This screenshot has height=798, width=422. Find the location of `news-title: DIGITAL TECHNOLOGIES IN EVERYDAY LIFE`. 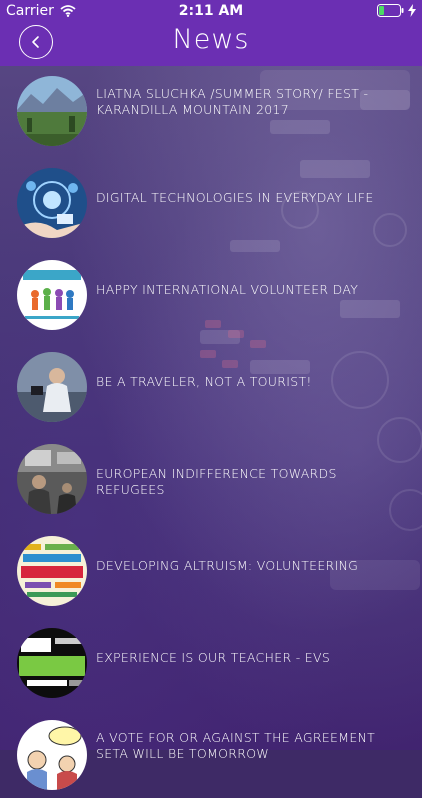

news-title: DIGITAL TECHNOLOGIES IN EVERYDAY LIFE is located at coordinates (235, 197).